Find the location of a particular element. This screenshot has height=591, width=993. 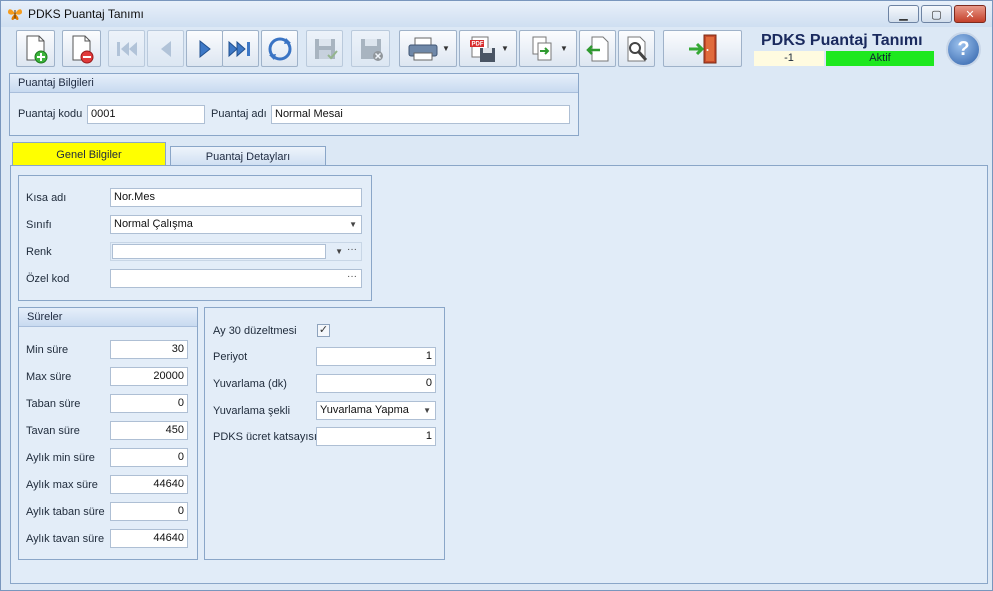

minimize-button: ▁ is located at coordinates (903, 14).